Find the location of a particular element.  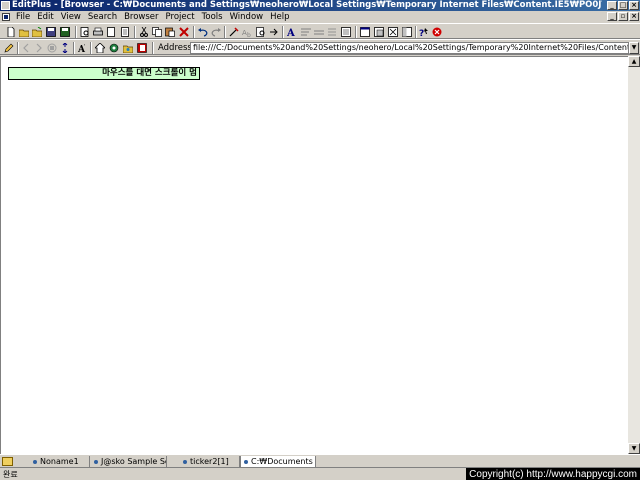

goto-icon is located at coordinates (274, 32).